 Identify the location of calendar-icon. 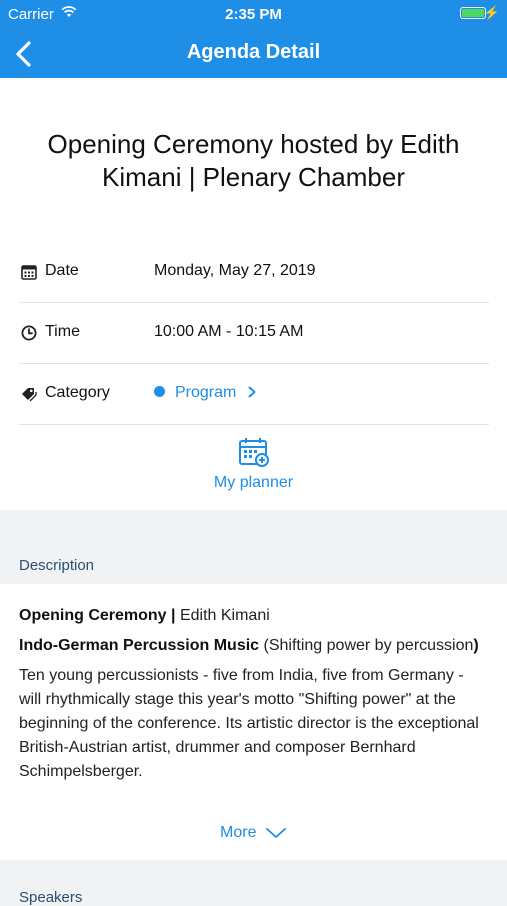
(29, 272).